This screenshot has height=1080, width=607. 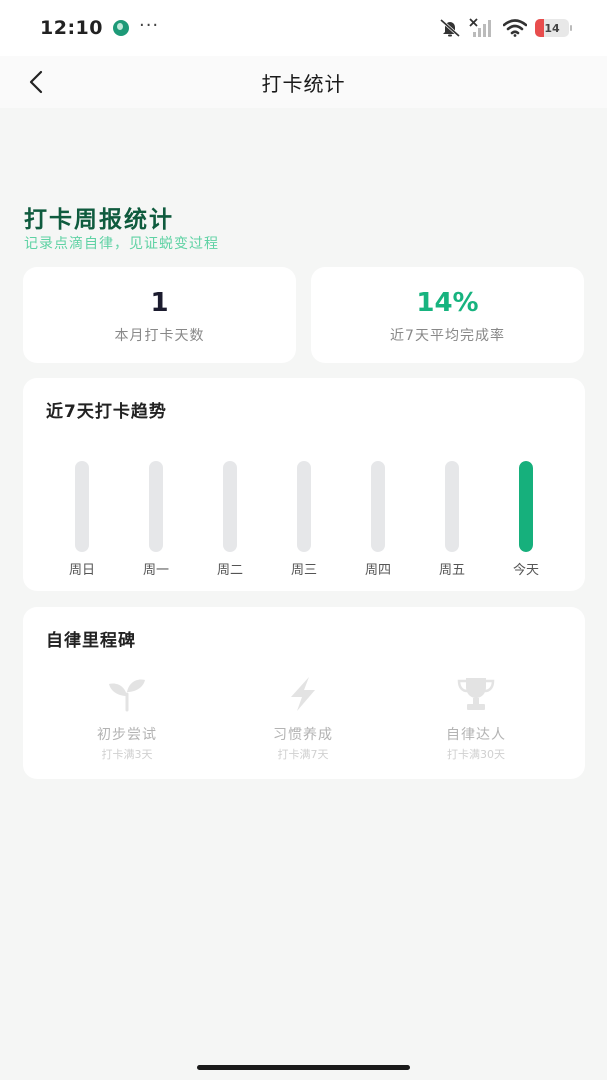 What do you see at coordinates (71, 28) in the screenshot?
I see `status-time: 12:10` at bounding box center [71, 28].